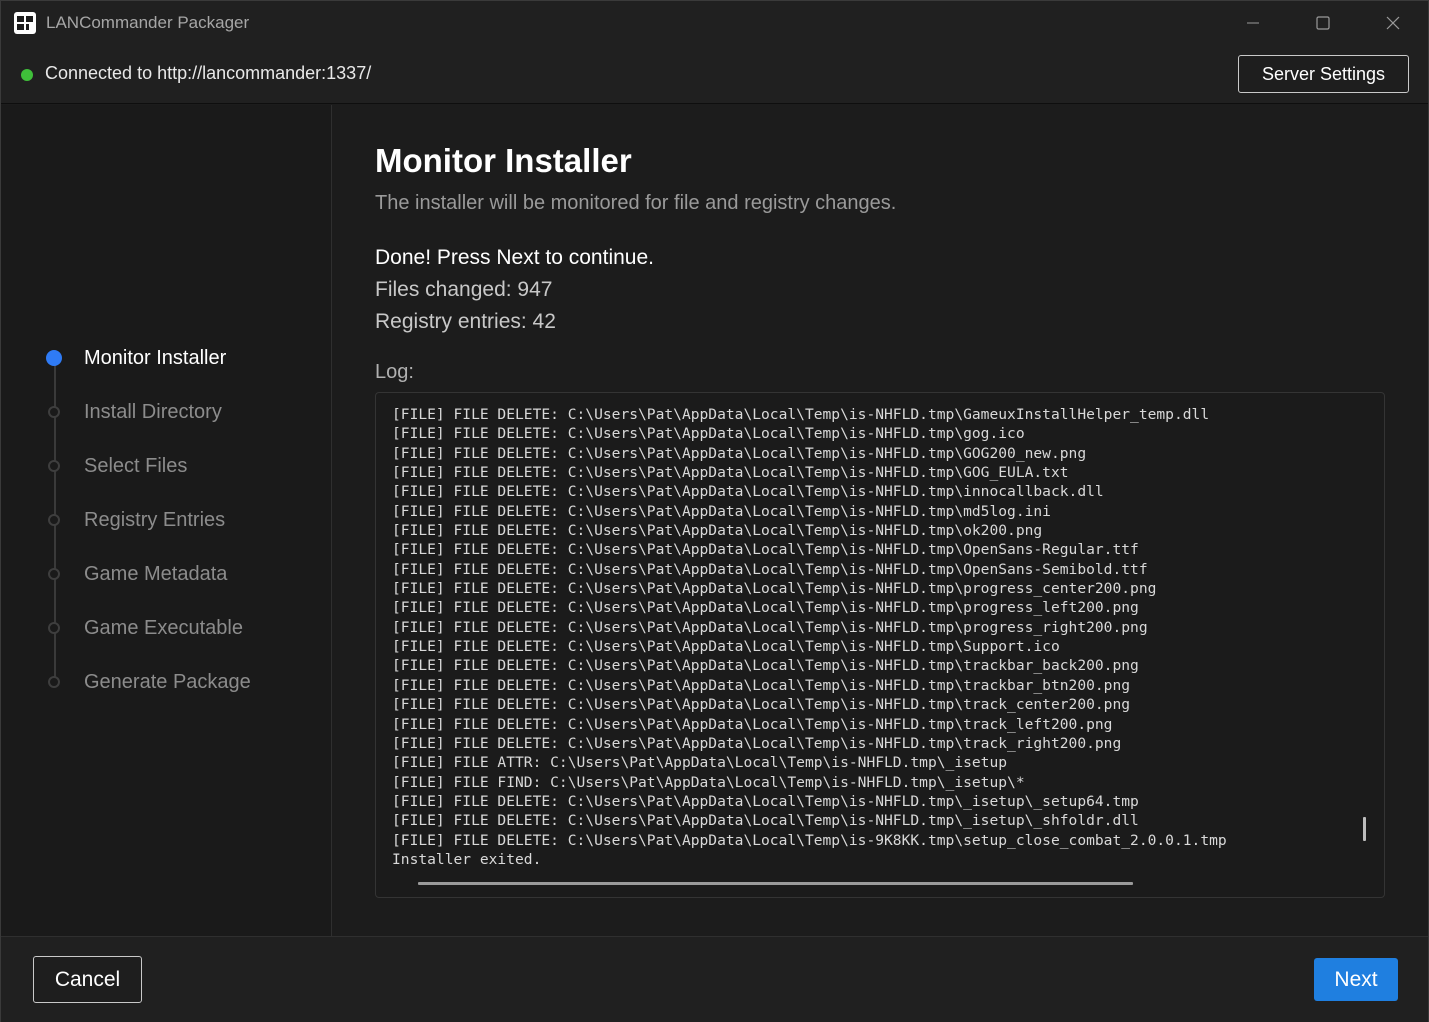  Describe the element at coordinates (136, 466) in the screenshot. I see `step-label: Select Files` at that location.